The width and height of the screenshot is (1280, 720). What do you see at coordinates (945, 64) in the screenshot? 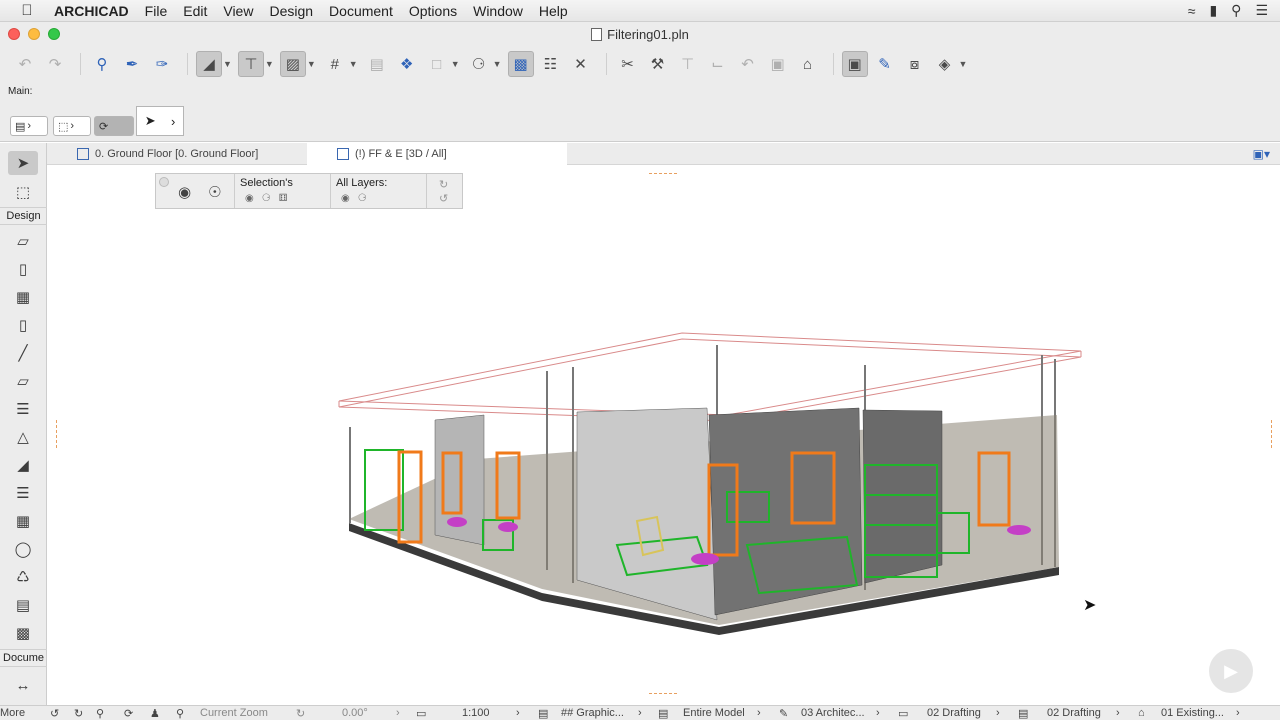
I see `3d-style-icon: ◈` at bounding box center [945, 64].